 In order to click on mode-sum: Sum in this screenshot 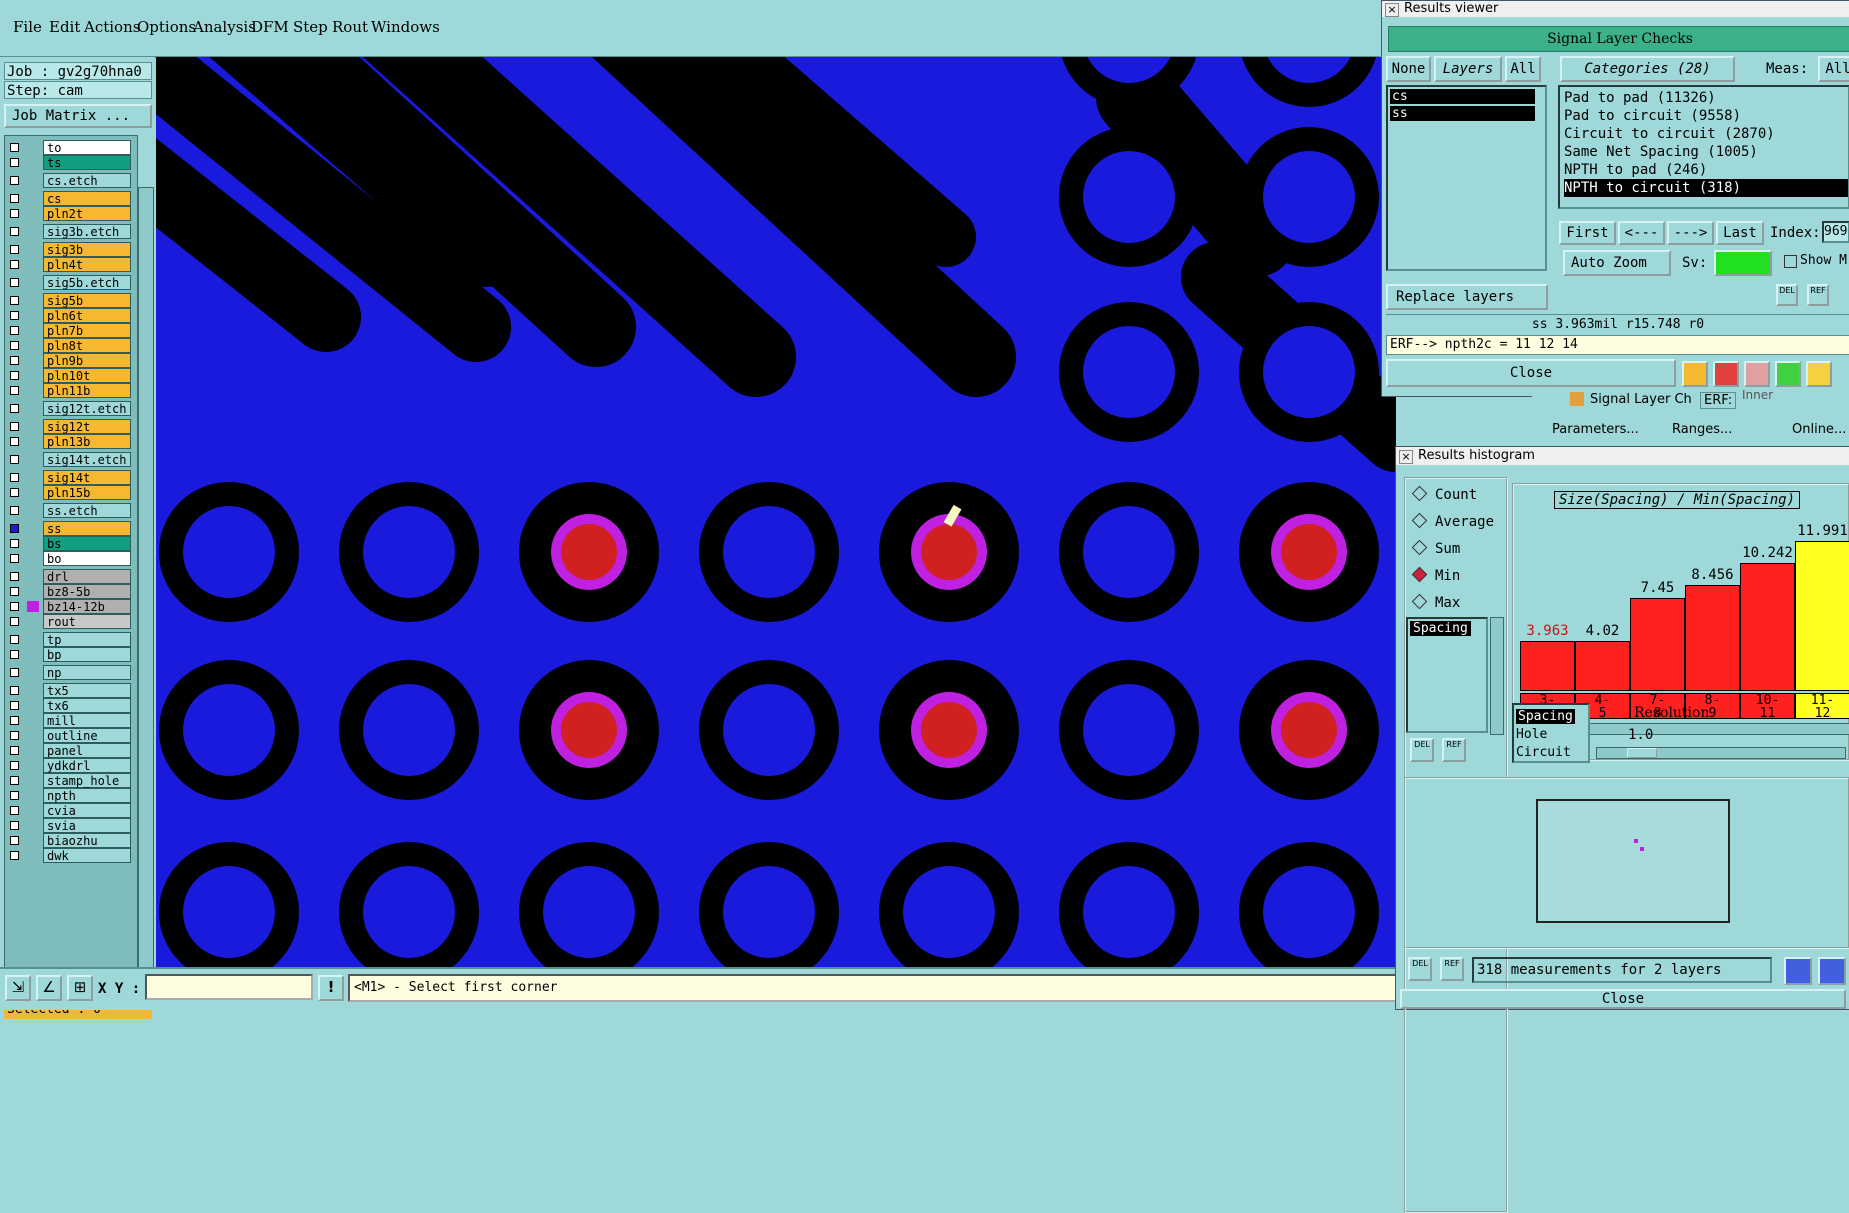, I will do `click(1435, 548)`.